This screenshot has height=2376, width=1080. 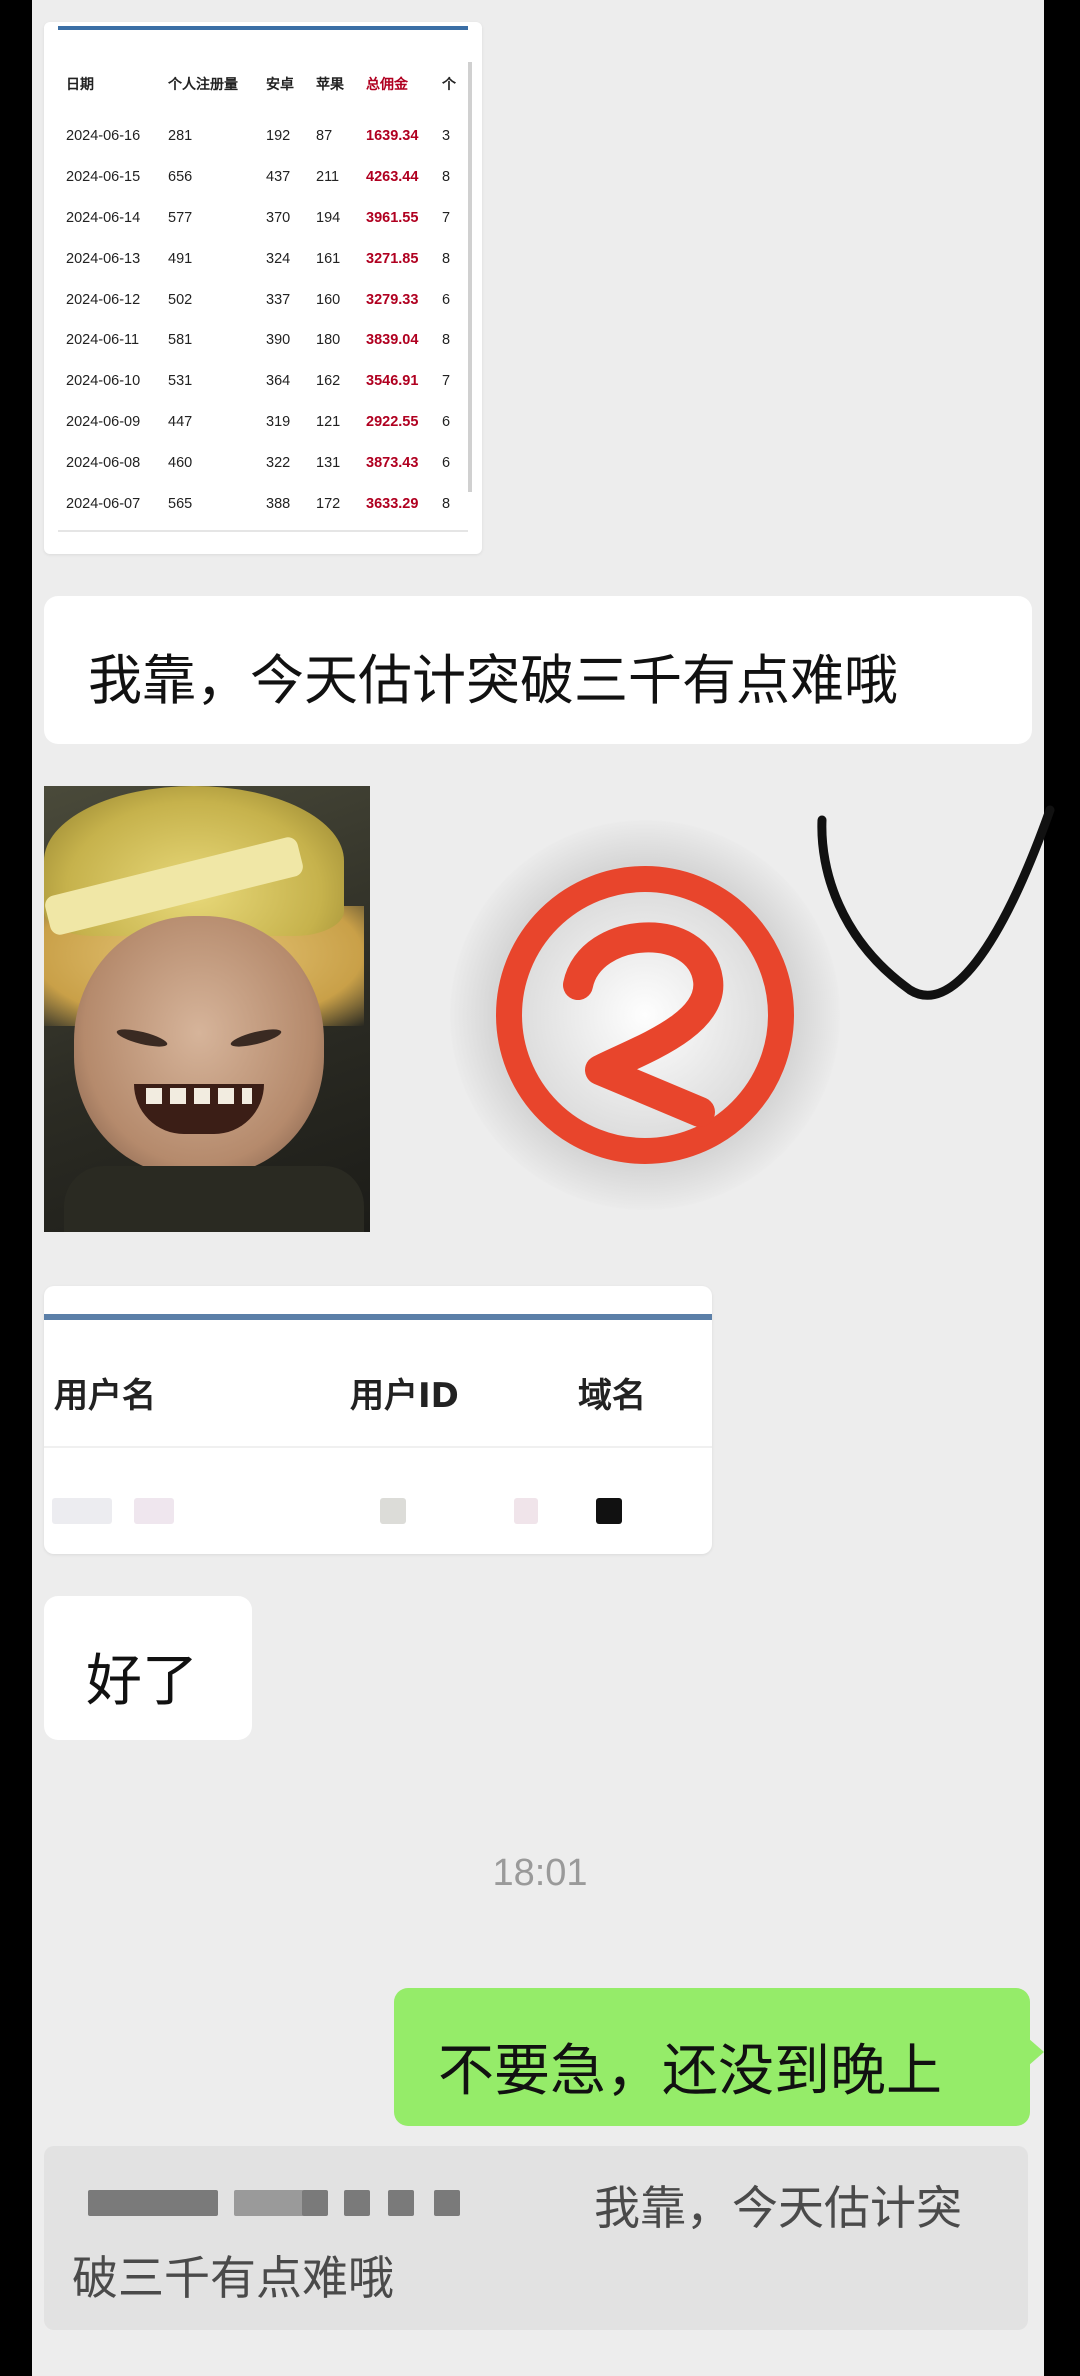 I want to click on stats-cell: 2024-06-14, so click(x=103, y=217).